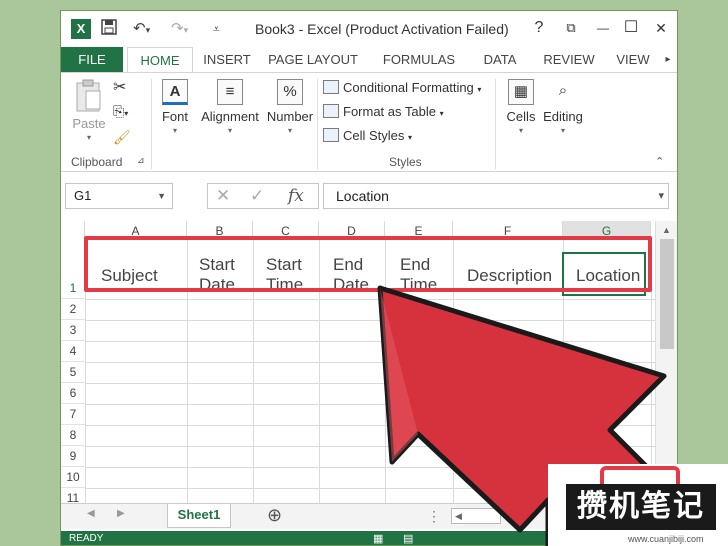 The image size is (728, 546). I want to click on minimize-icon: —, so click(603, 28).